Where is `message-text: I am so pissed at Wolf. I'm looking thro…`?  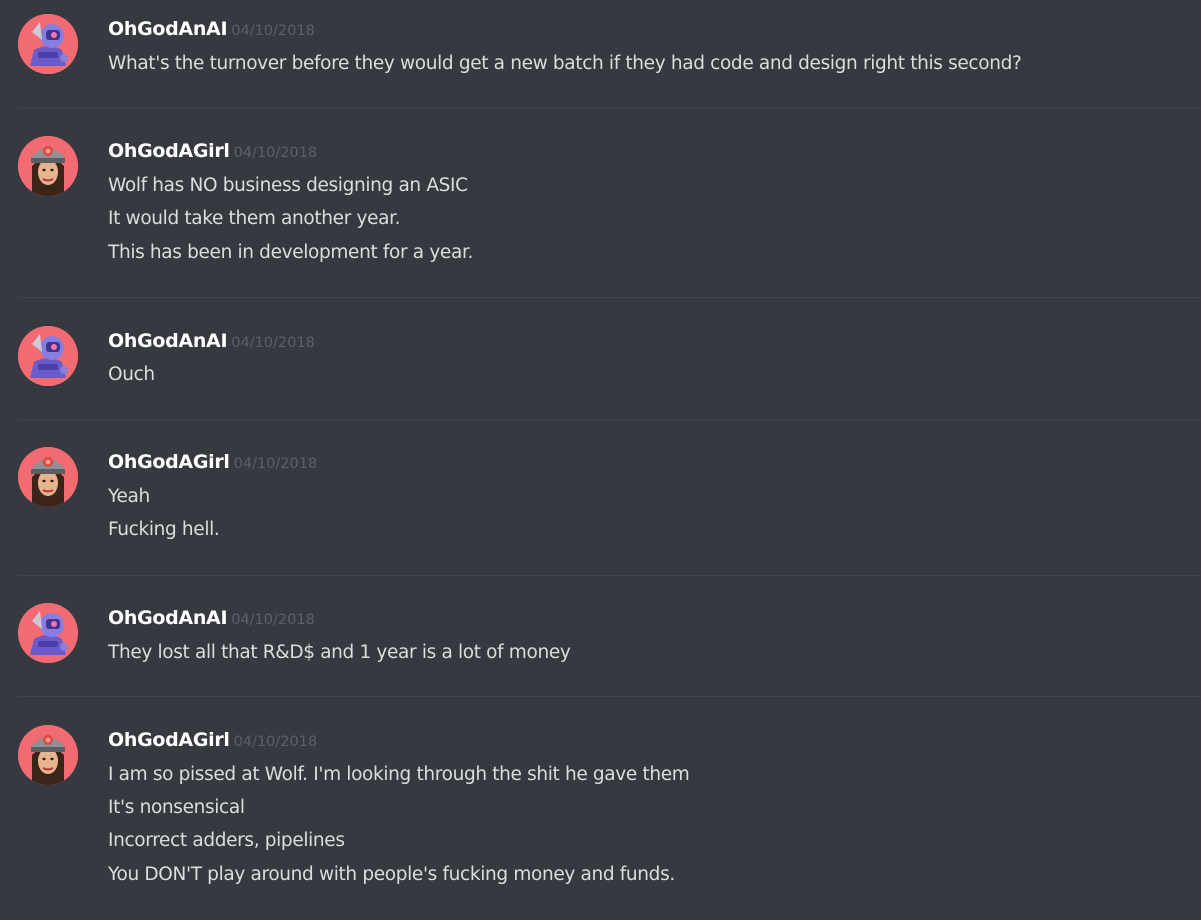
message-text: I am so pissed at Wolf. I'm looking thro… is located at coordinates (399, 774).